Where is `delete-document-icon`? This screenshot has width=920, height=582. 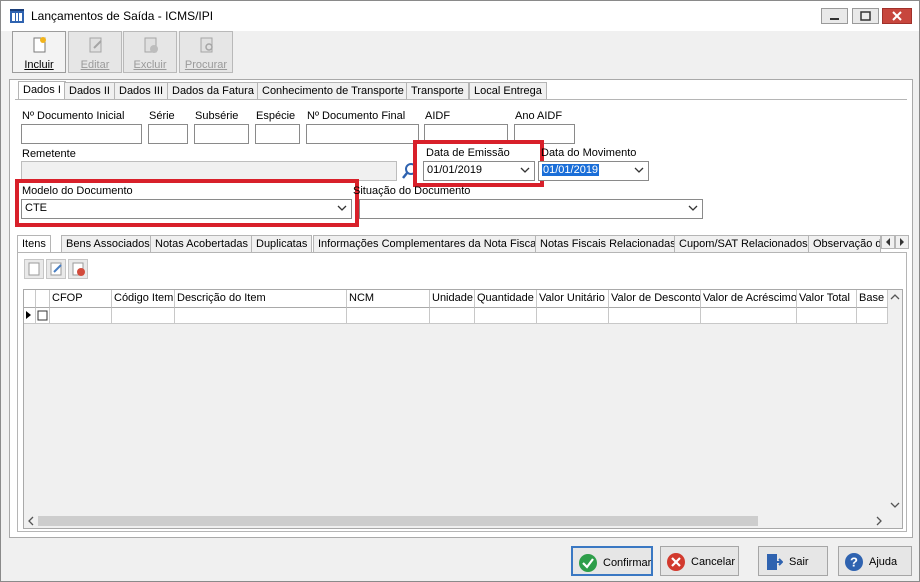 delete-document-icon is located at coordinates (151, 45).